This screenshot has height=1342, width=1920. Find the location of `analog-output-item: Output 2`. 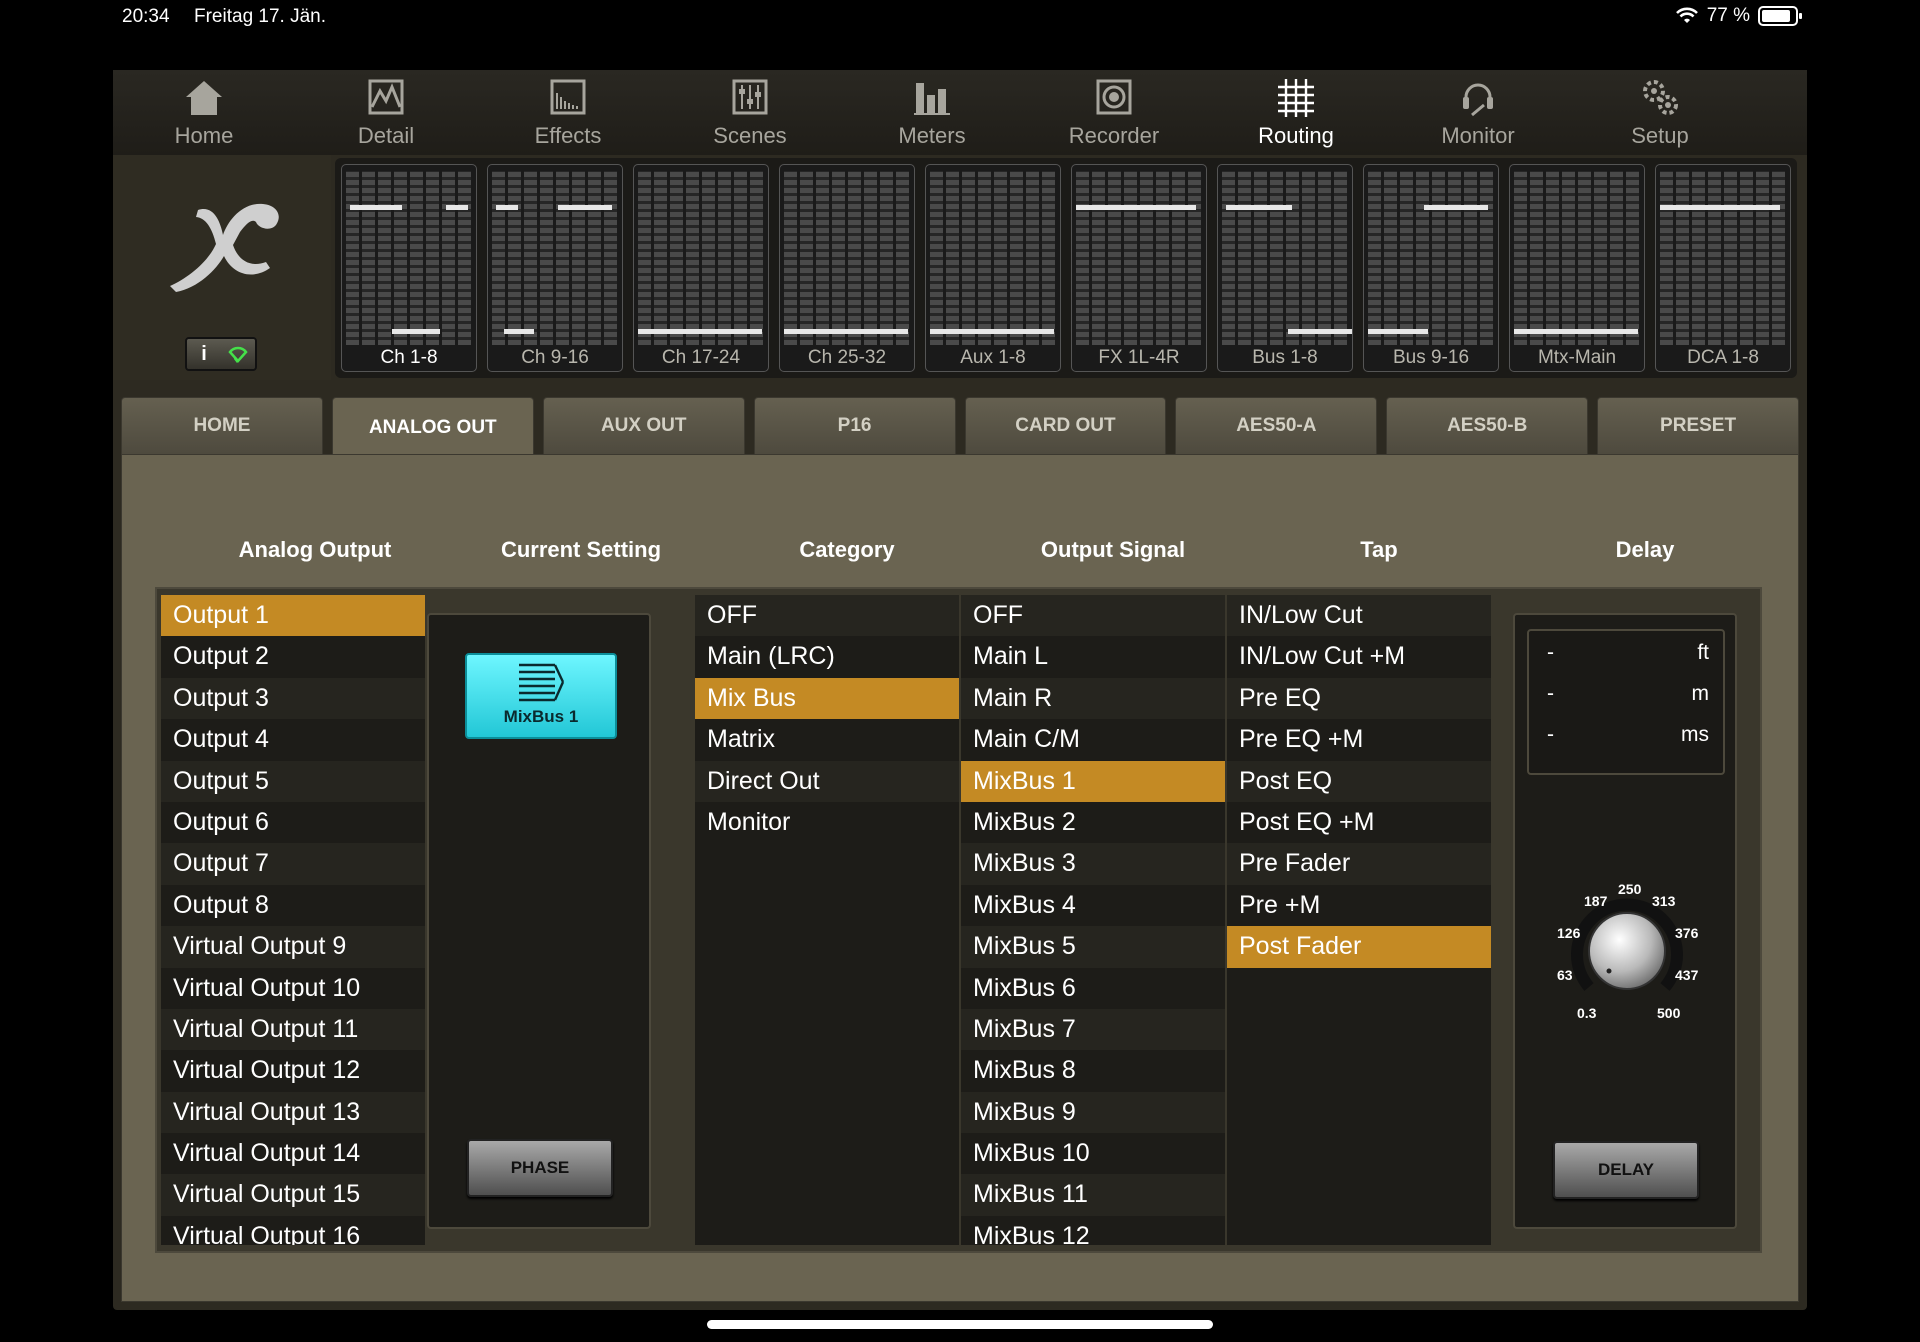

analog-output-item: Output 2 is located at coordinates (293, 657).